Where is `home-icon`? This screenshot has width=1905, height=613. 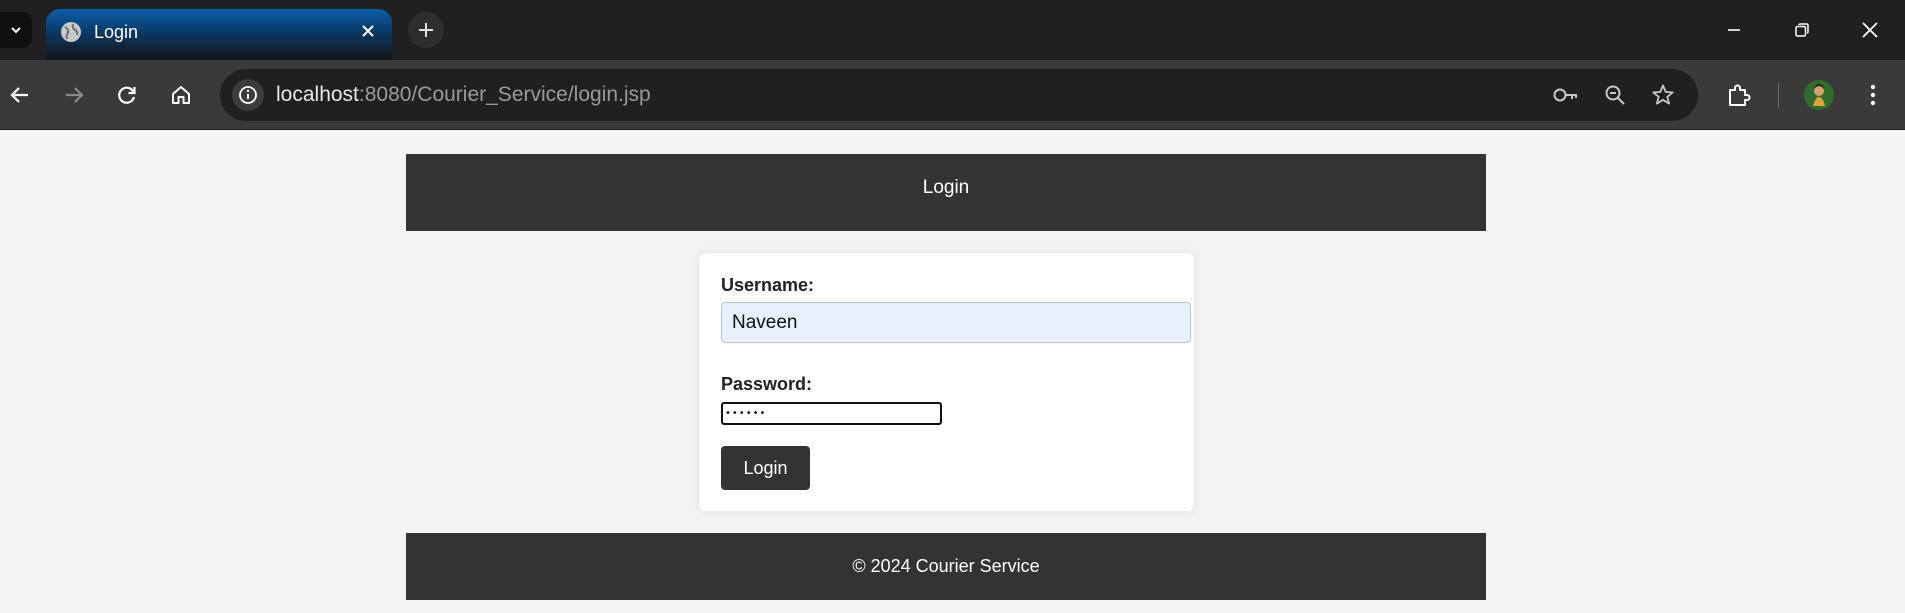
home-icon is located at coordinates (181, 95).